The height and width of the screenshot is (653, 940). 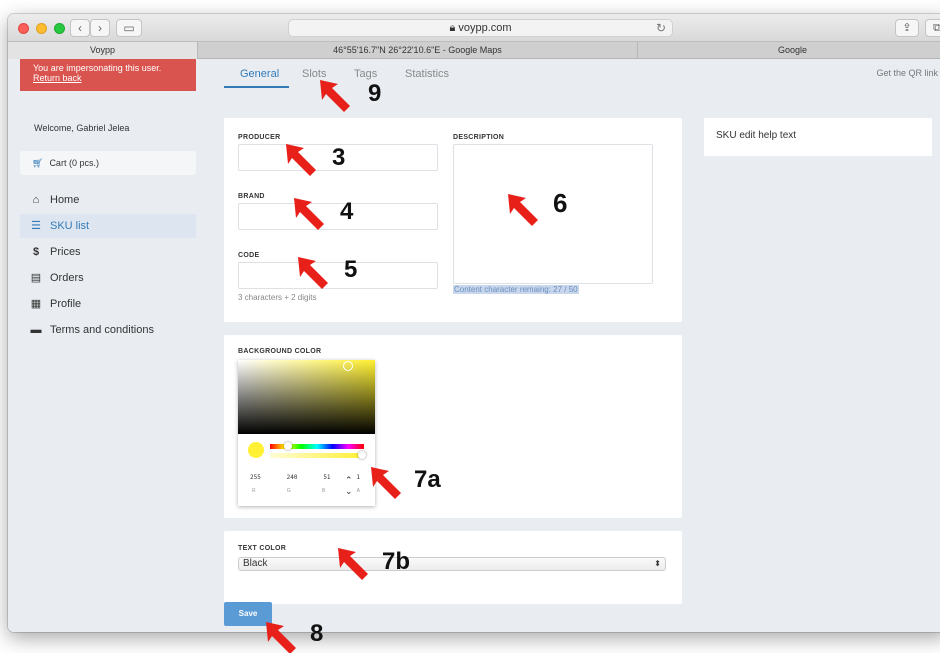 I want to click on sidebar-item-profile: ▦ Profile, so click(x=108, y=304).